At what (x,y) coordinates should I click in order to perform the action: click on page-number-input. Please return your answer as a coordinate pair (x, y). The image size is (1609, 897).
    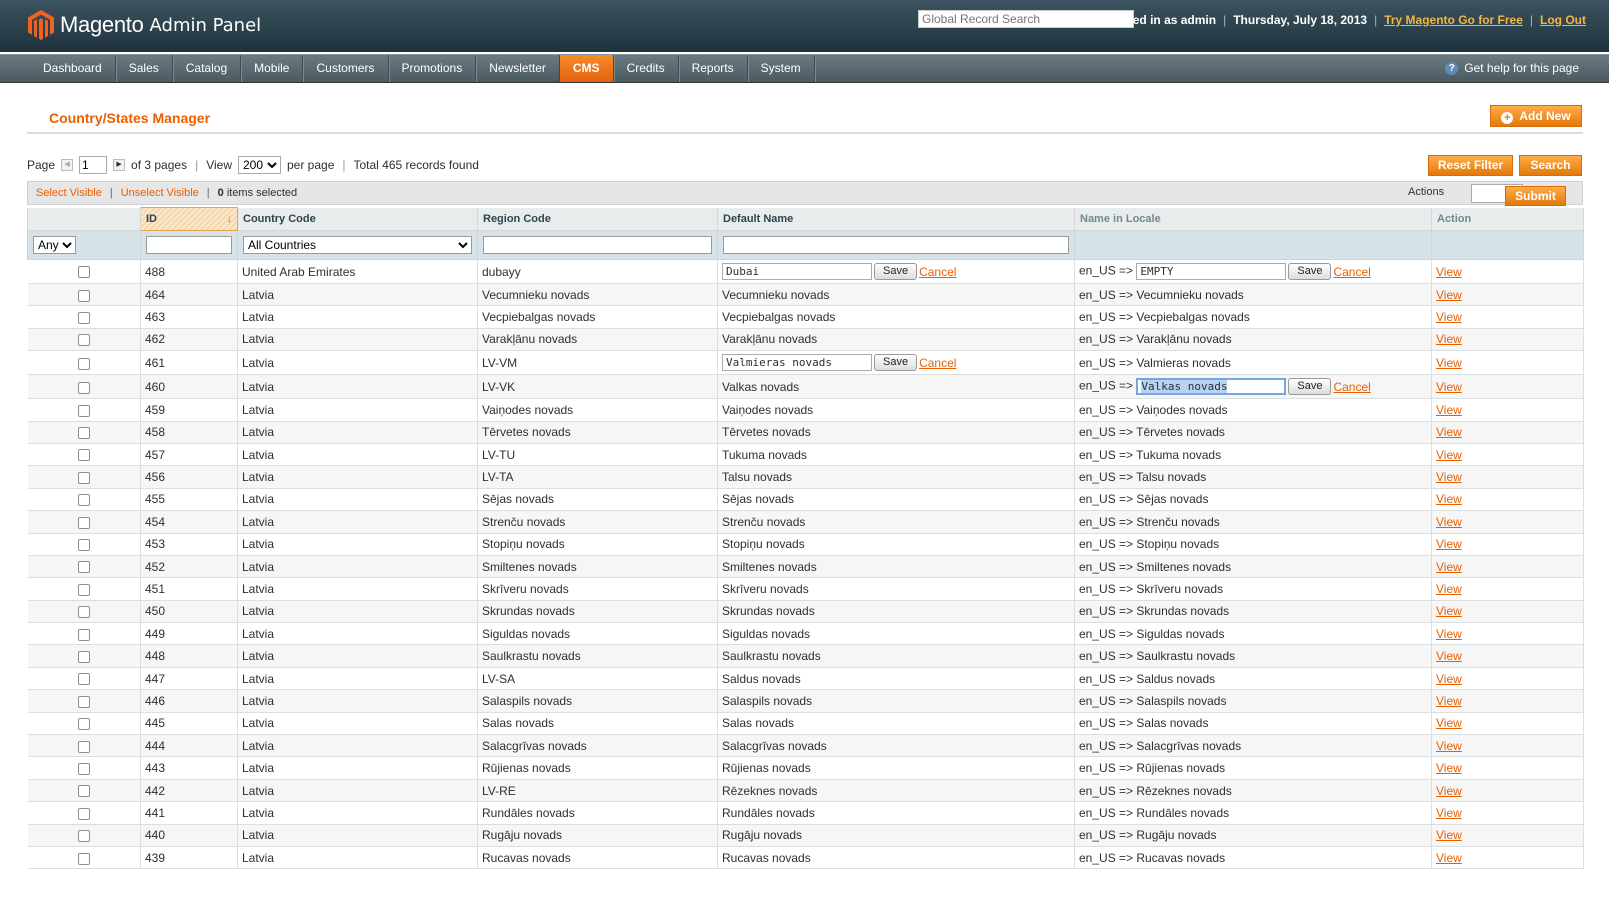
    Looking at the image, I should click on (93, 165).